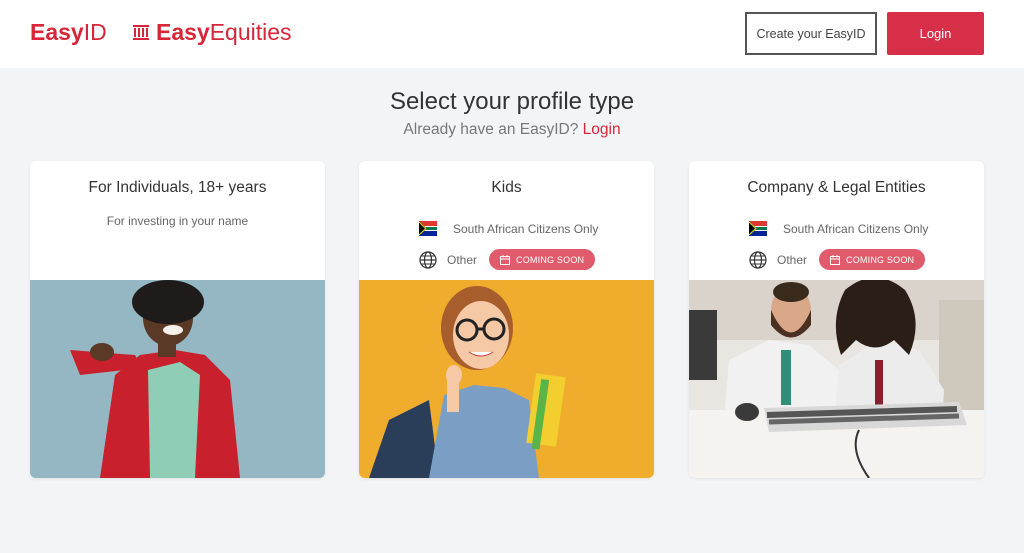 The width and height of the screenshot is (1024, 553). I want to click on create-easyid-button: Create your EasyID, so click(811, 33).